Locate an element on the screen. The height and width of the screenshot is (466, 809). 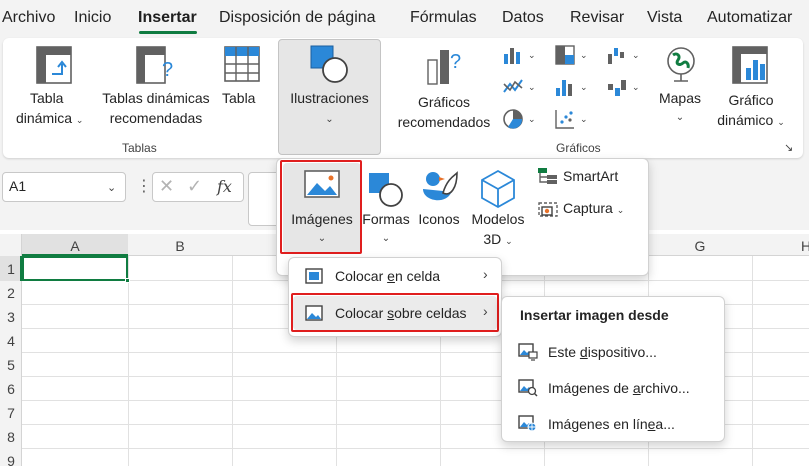
smartart-button: SmartArt is located at coordinates (585, 177).